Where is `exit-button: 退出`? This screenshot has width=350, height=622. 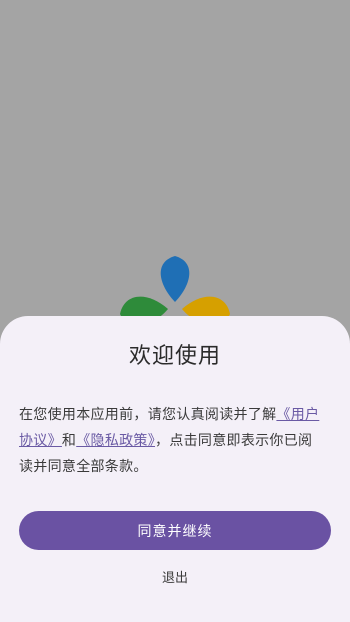
exit-button: 退出 is located at coordinates (175, 579).